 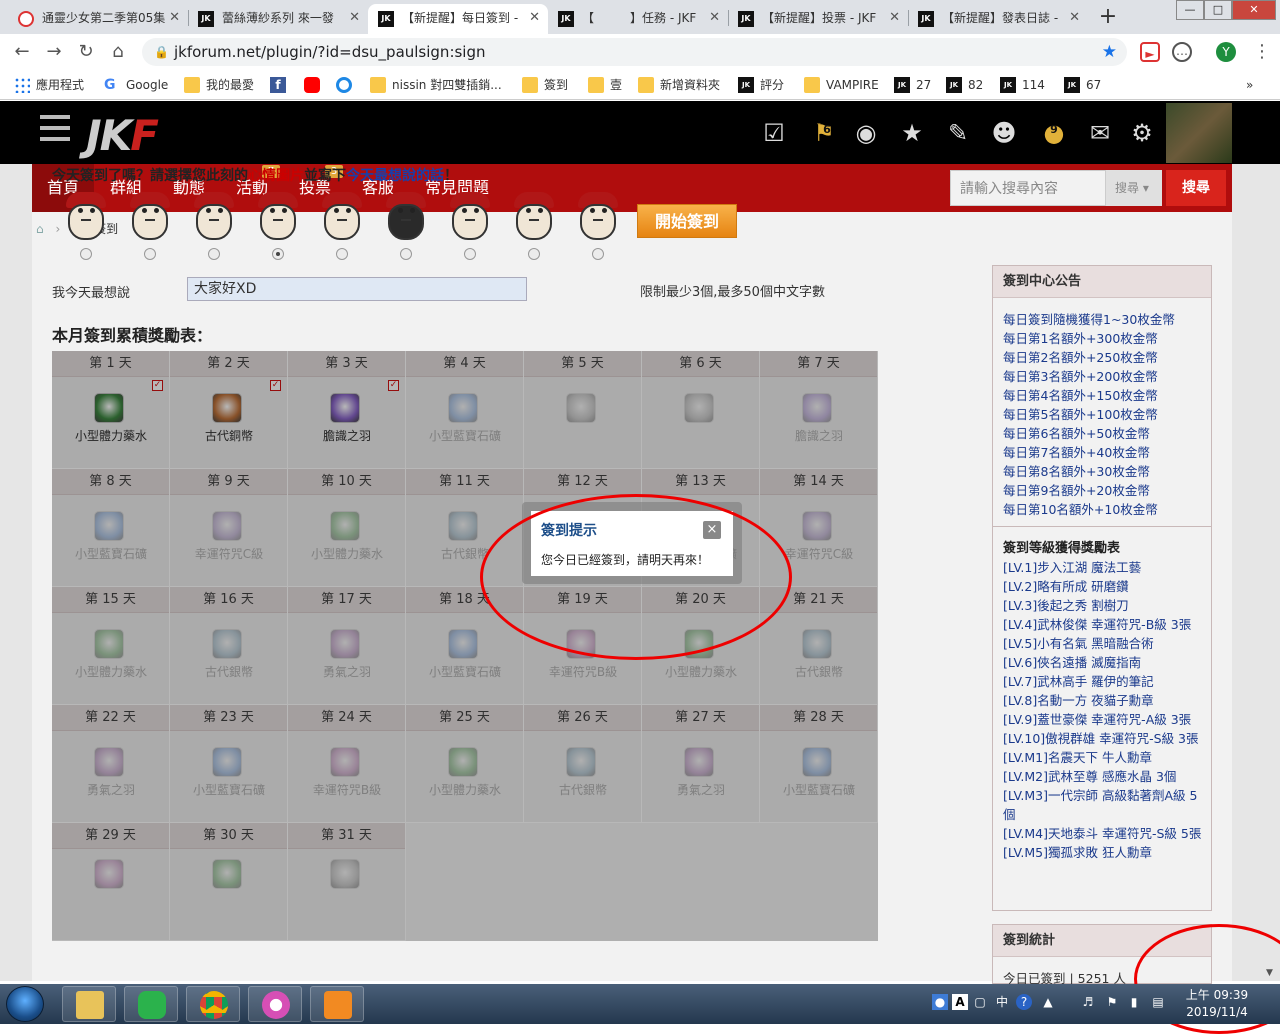 What do you see at coordinates (1102, 586) in the screenshot?
I see `level-line: [LV.2]略有所成 研磨鑽` at bounding box center [1102, 586].